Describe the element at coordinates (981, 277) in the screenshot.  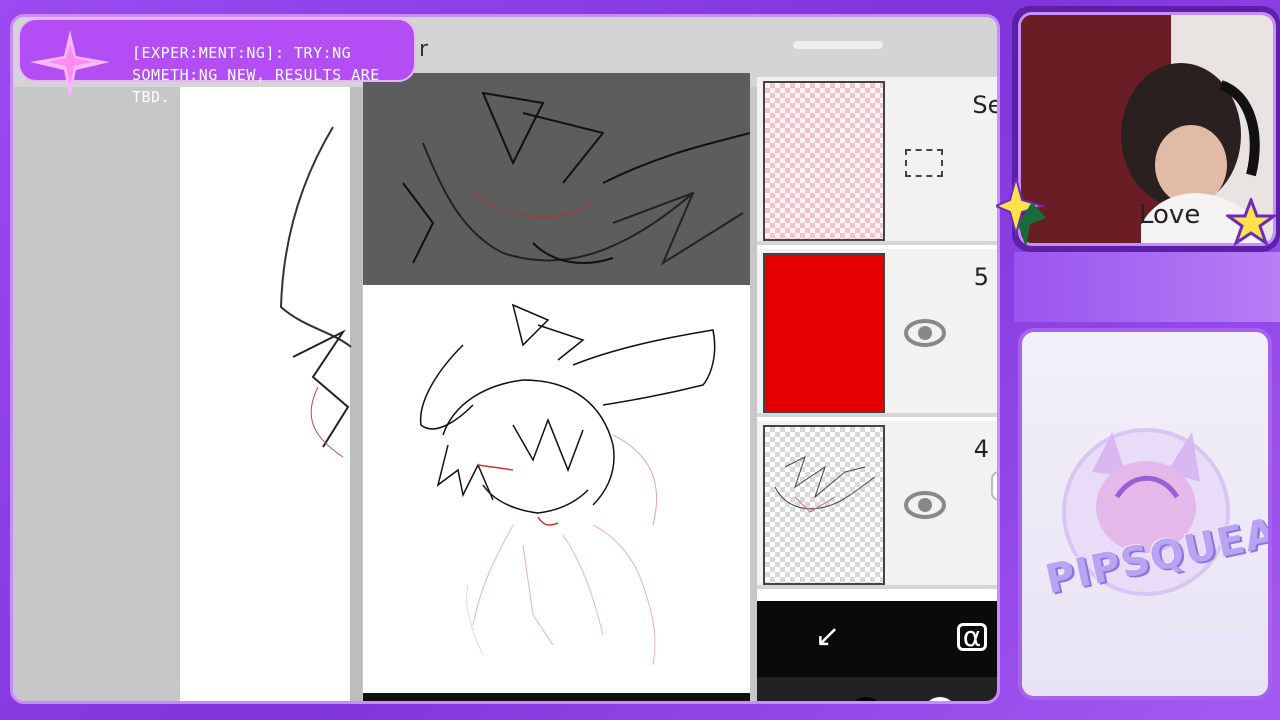
I see `layer-name: 5` at that location.